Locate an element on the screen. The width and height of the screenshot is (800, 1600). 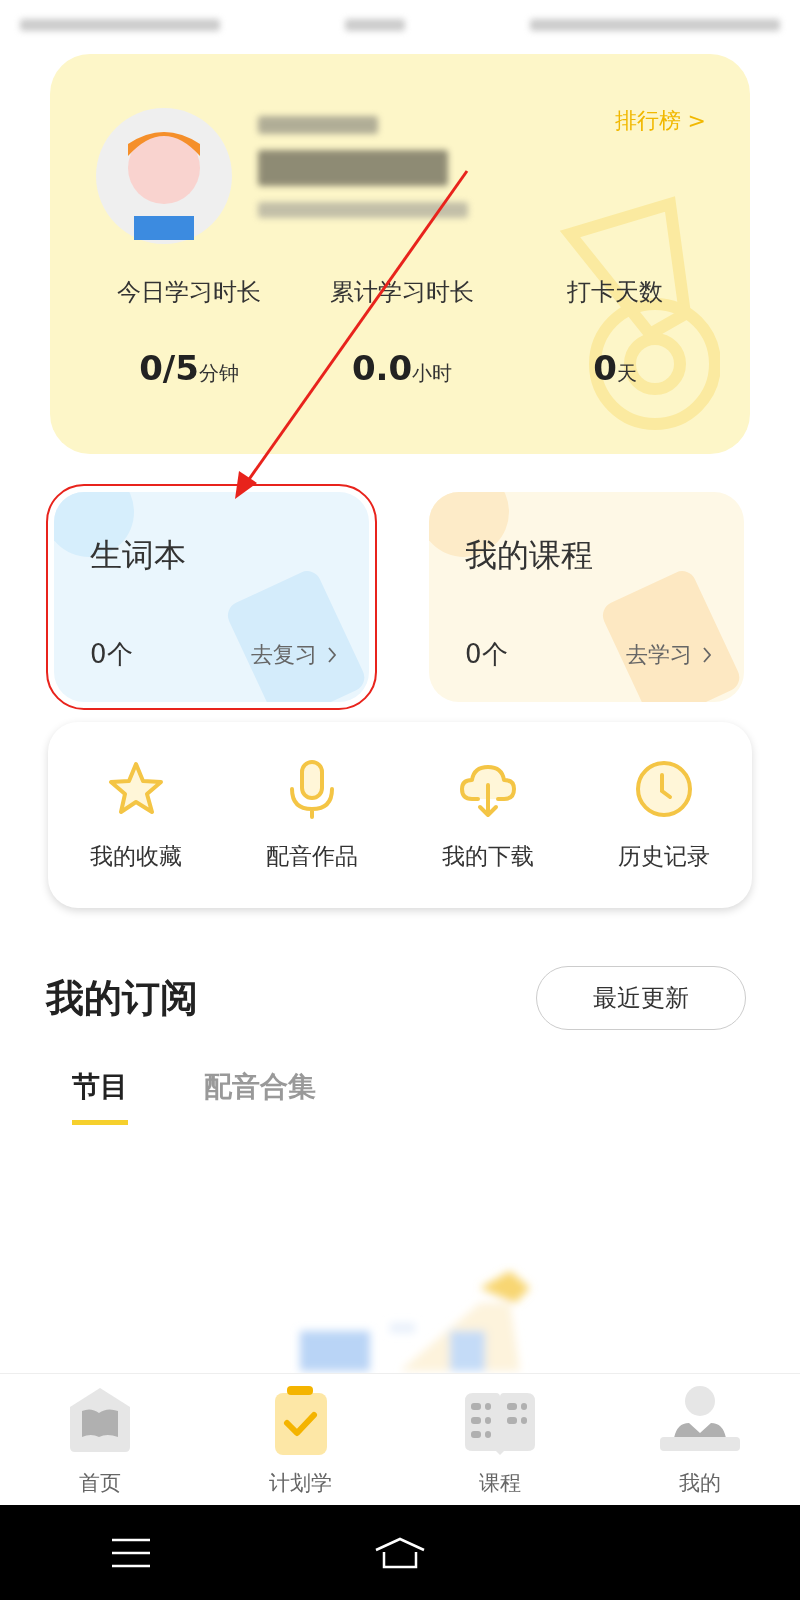
stat-value: 0.0小时 is located at coordinates (402, 368).